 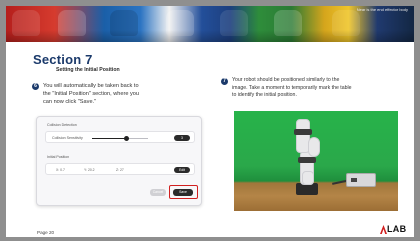 I want to click on text-line: to identify the initial position., so click(x=264, y=95).